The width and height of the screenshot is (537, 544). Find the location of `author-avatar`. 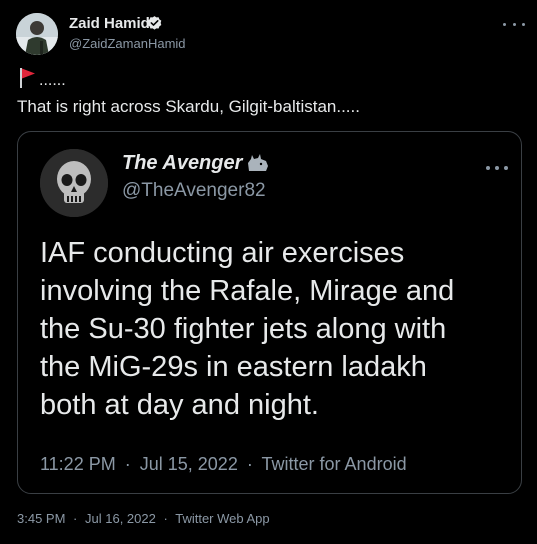

author-avatar is located at coordinates (37, 34).